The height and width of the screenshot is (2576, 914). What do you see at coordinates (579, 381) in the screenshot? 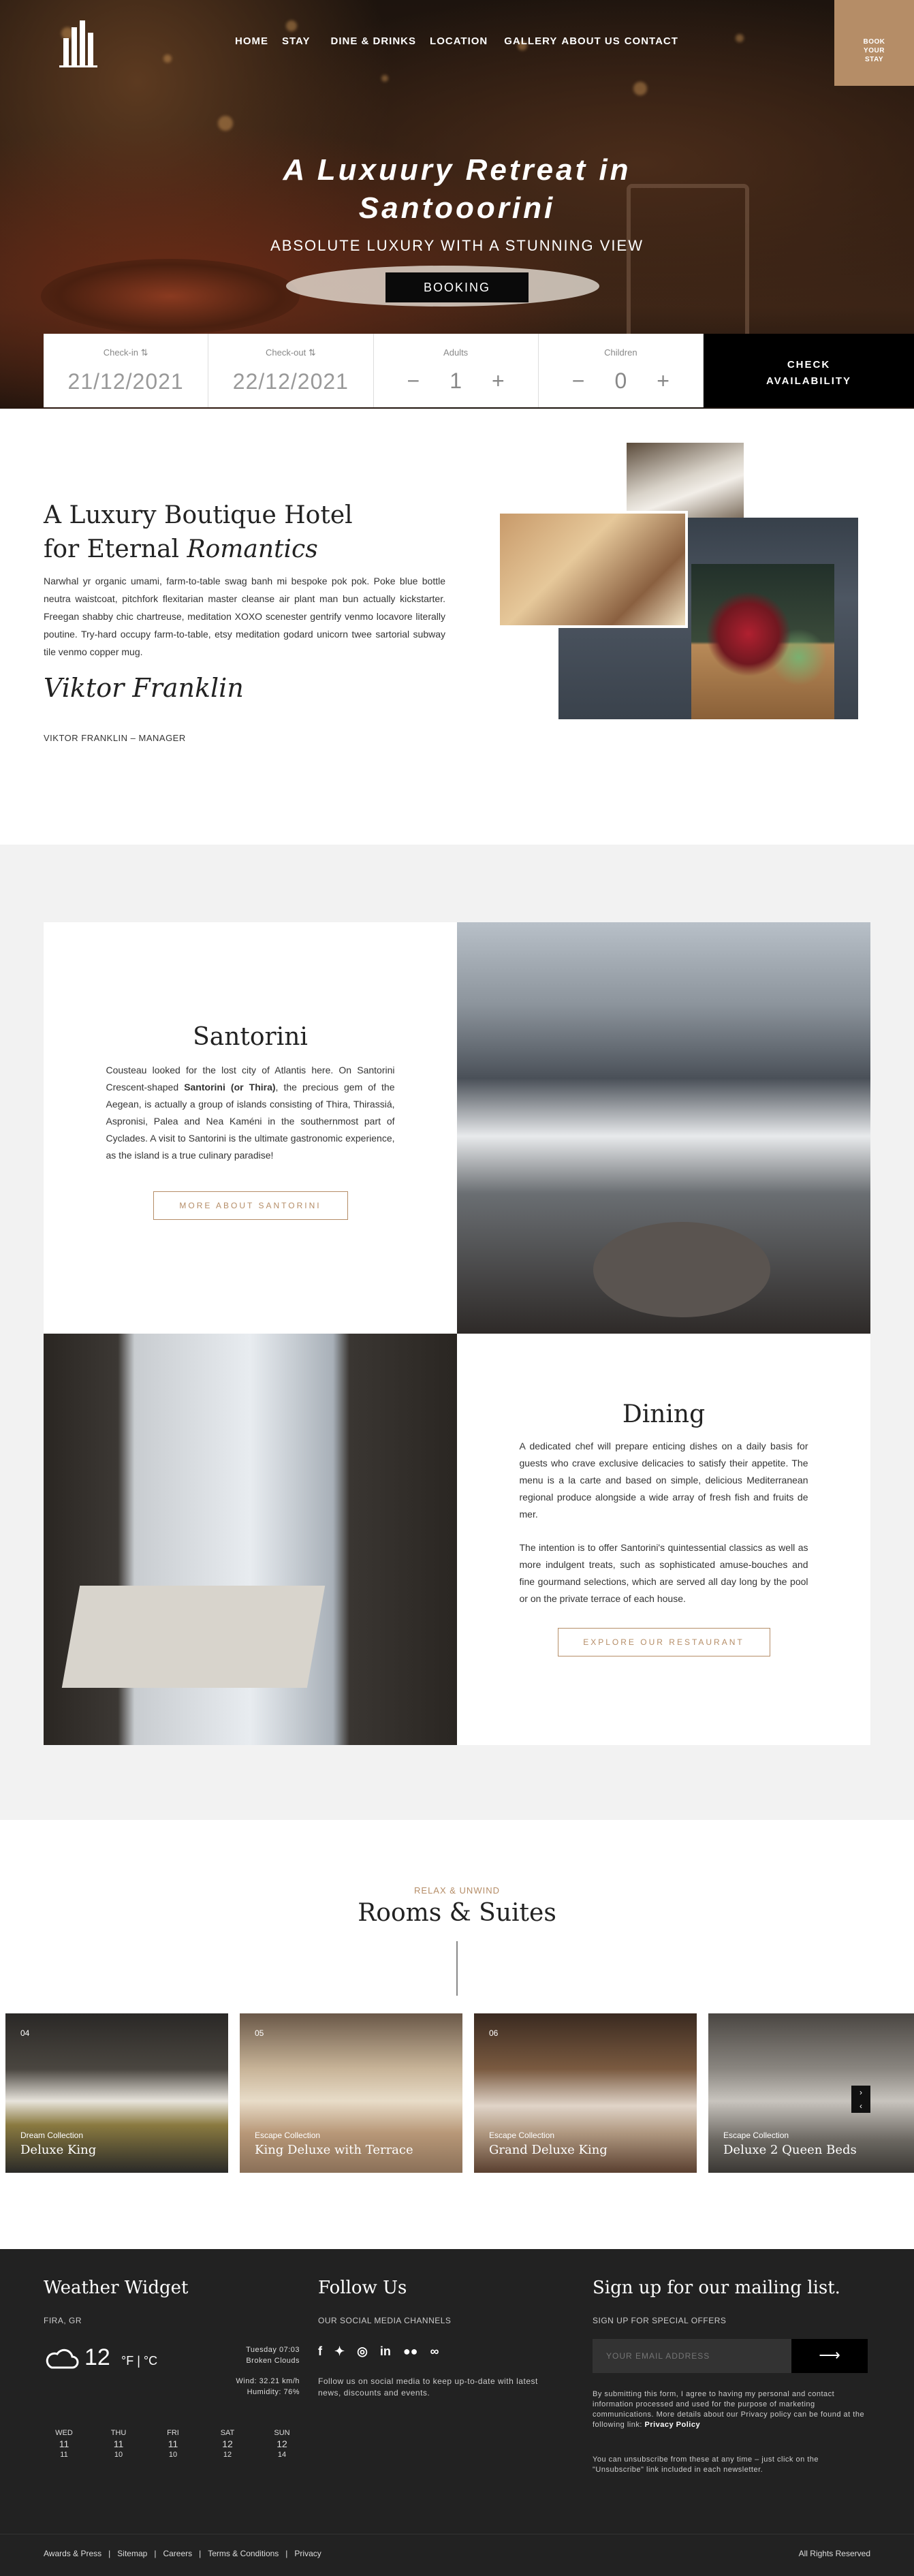
I see `children-minus-button: −` at bounding box center [579, 381].